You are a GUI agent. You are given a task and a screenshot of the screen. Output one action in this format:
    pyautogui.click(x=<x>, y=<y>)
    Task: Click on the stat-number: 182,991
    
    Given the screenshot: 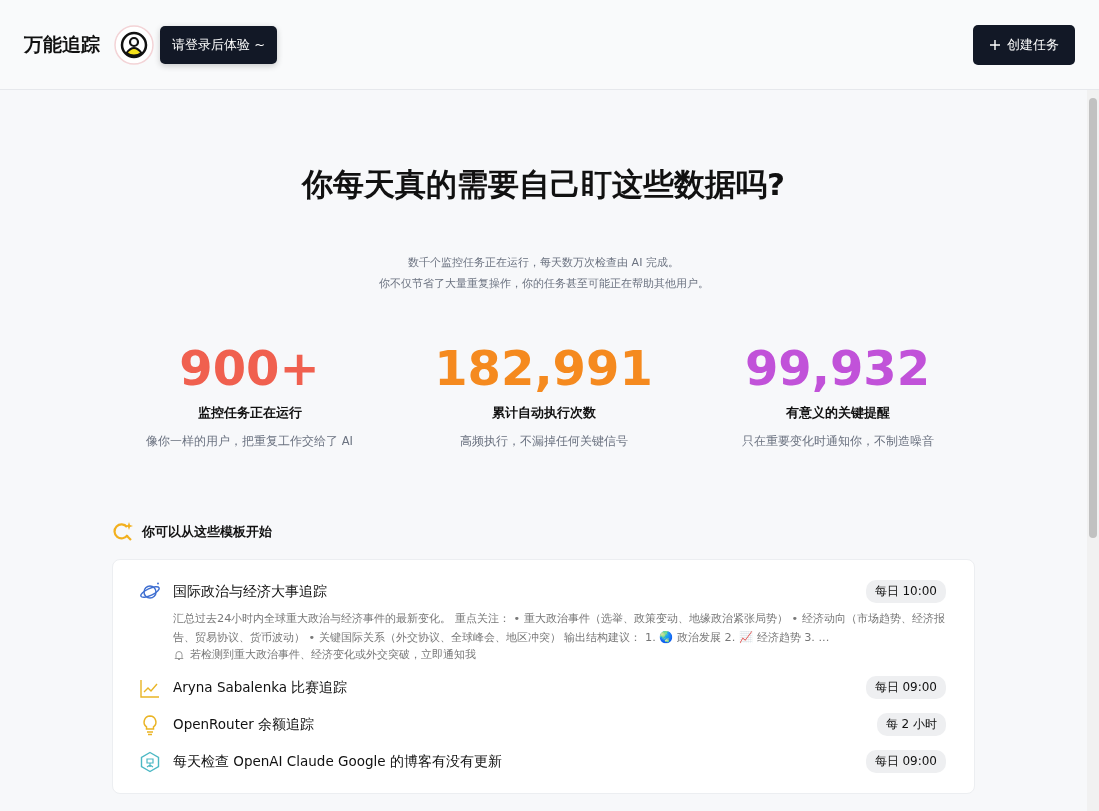 What is the action you would take?
    pyautogui.click(x=543, y=368)
    